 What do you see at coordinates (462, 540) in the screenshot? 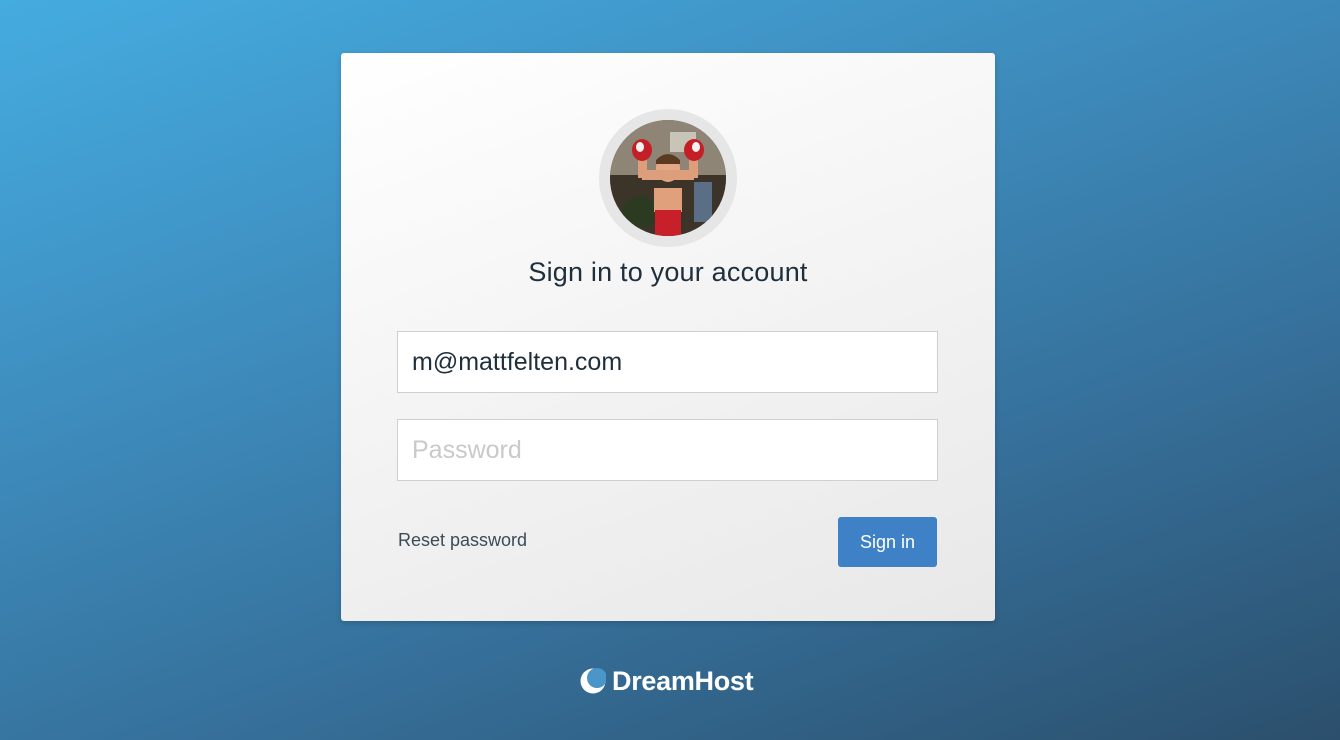
I see `reset-password-link: Reset password` at bounding box center [462, 540].